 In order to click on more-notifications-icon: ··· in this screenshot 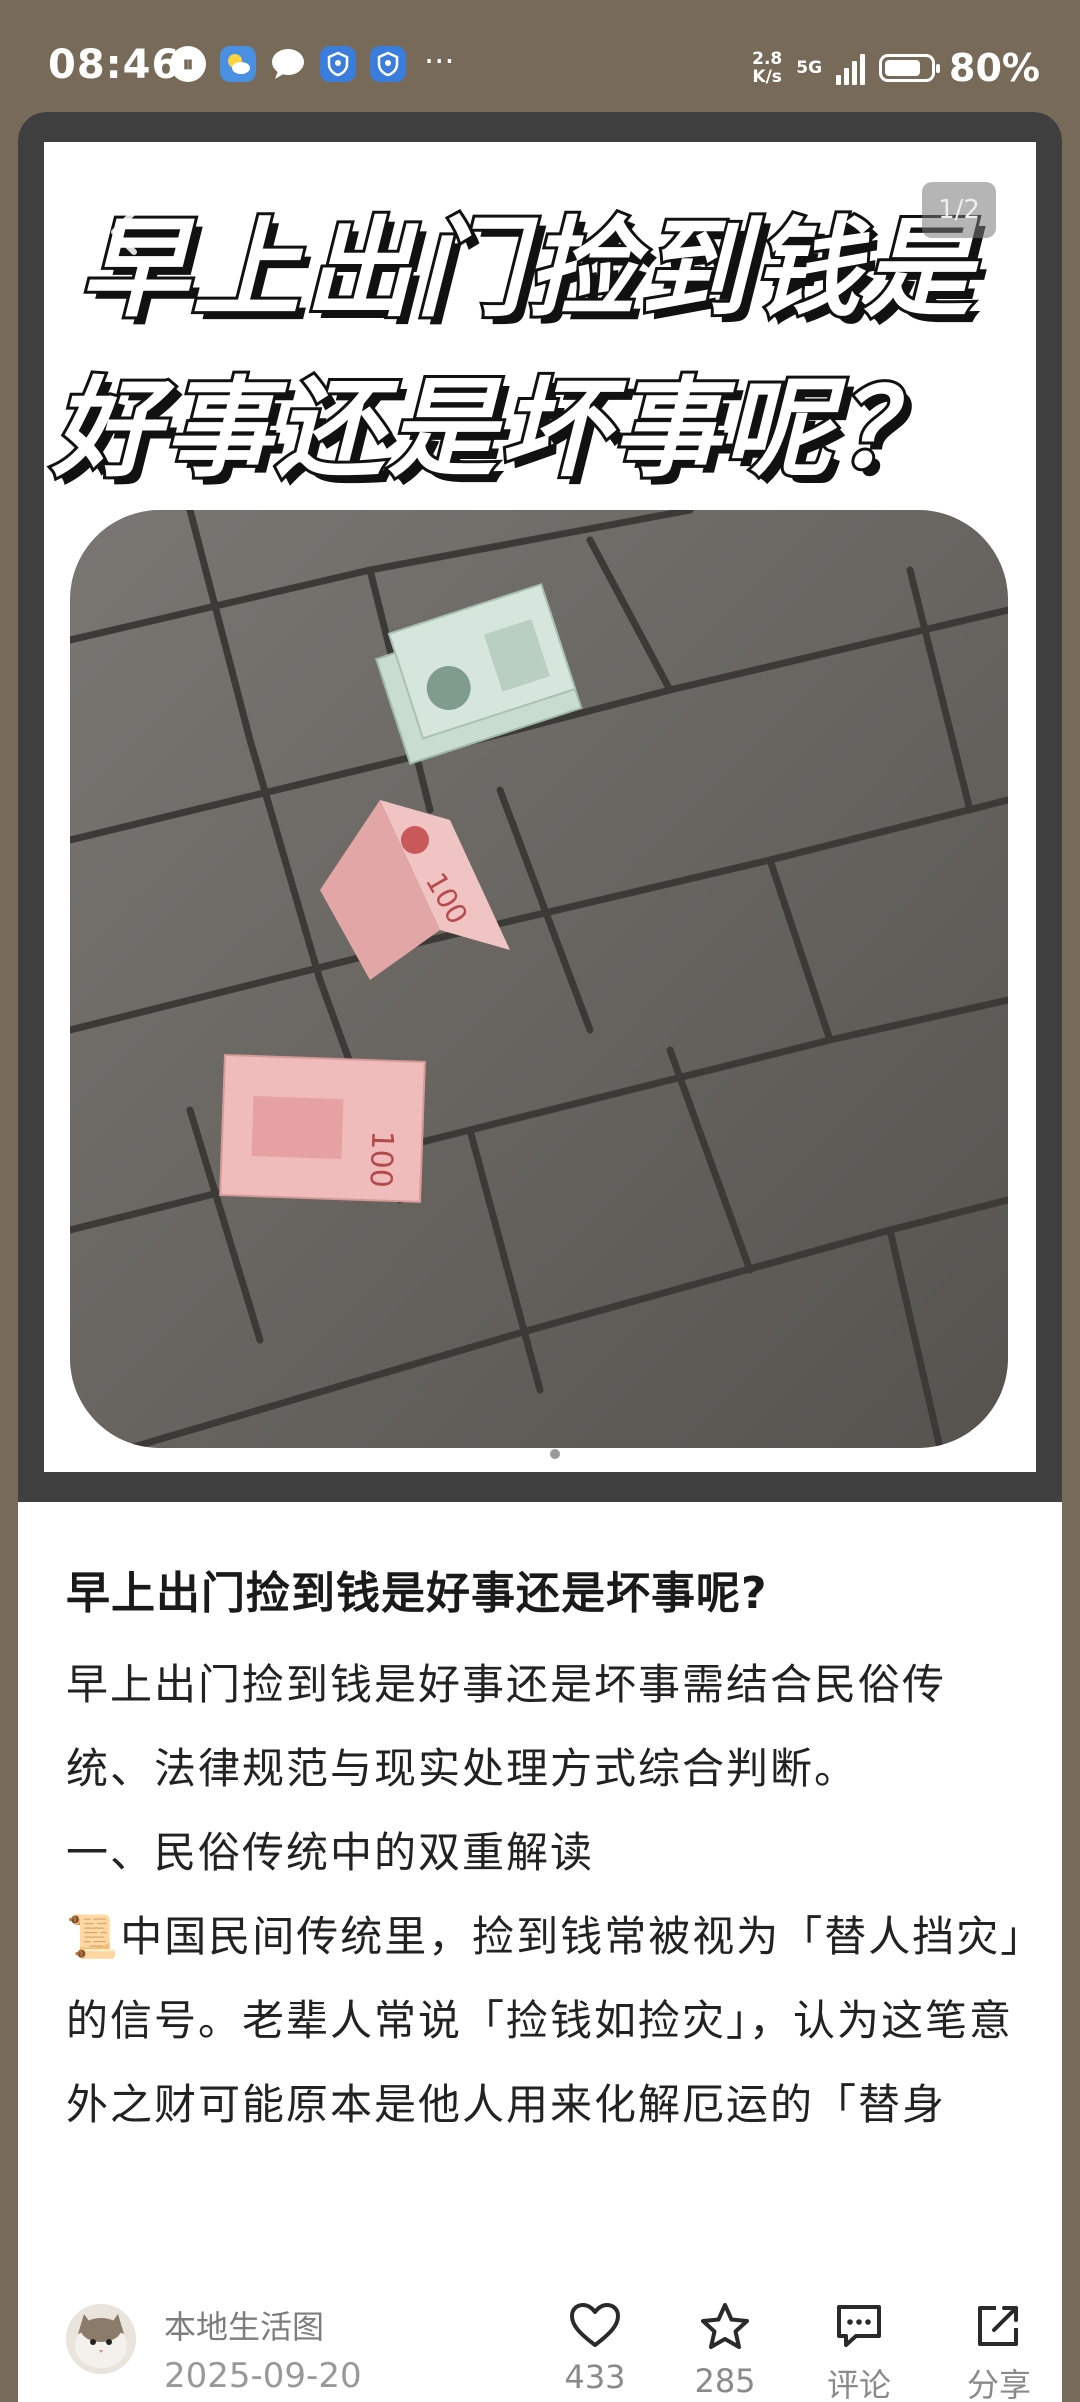, I will do `click(439, 61)`.